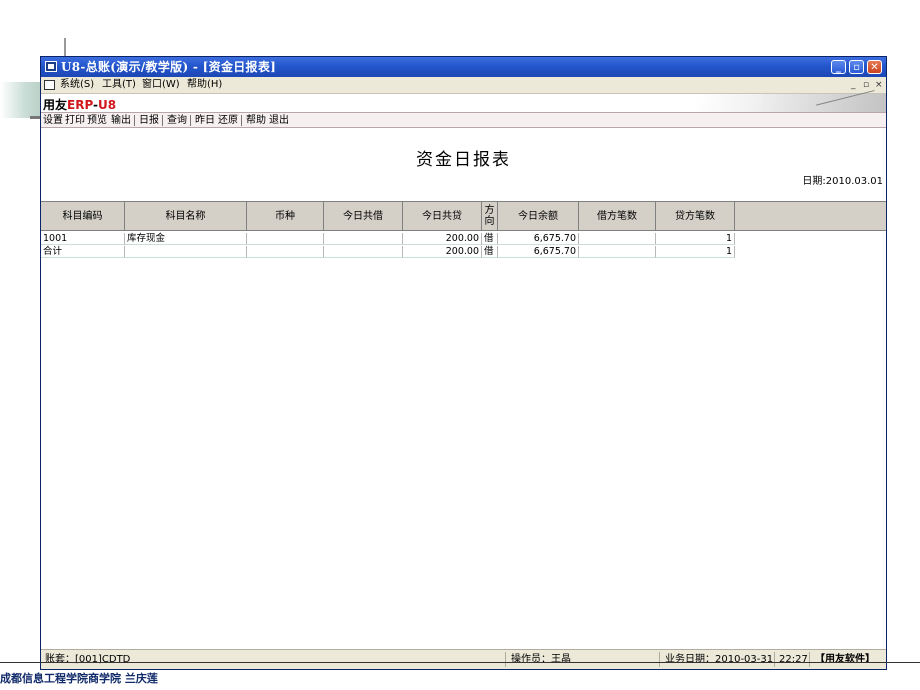 The image size is (920, 690). I want to click on slide-decoration-band, so click(21, 100).